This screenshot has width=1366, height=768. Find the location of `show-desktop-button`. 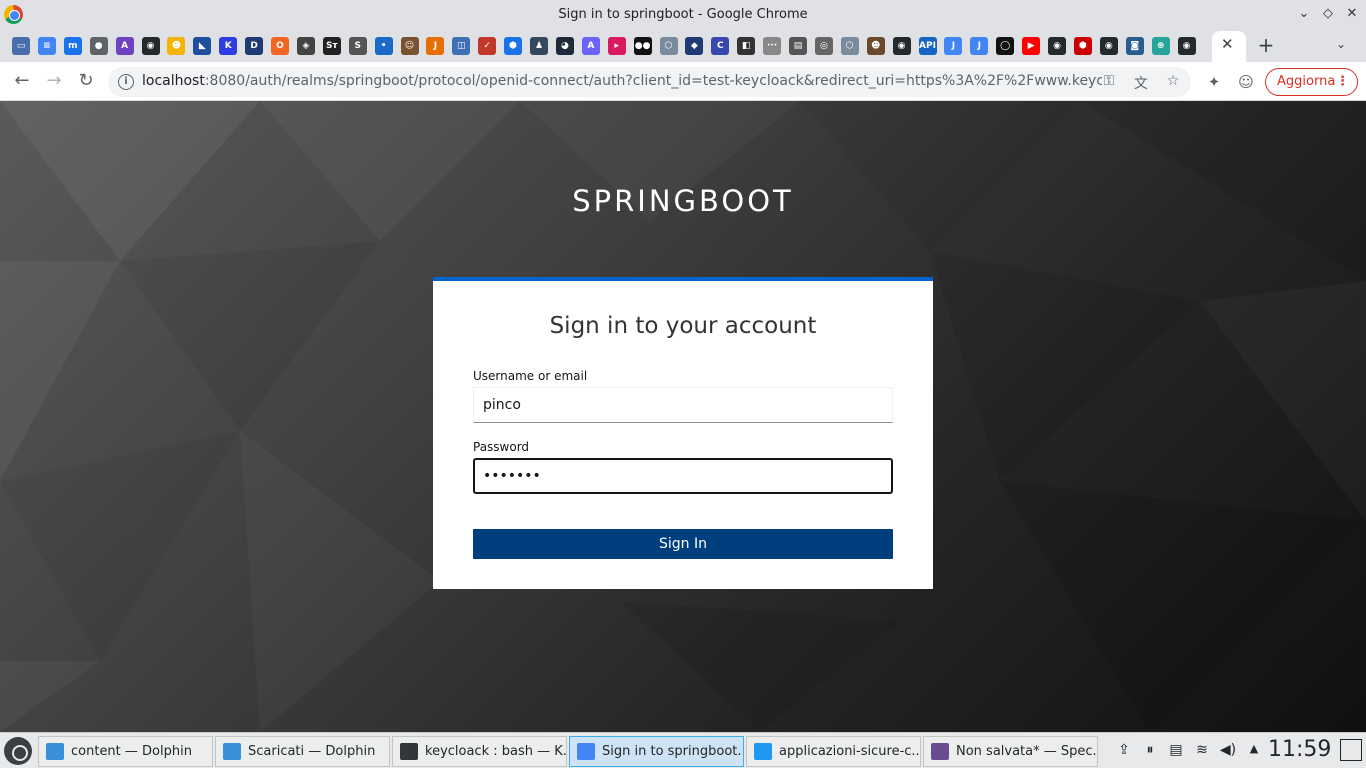

show-desktop-button is located at coordinates (1351, 750).